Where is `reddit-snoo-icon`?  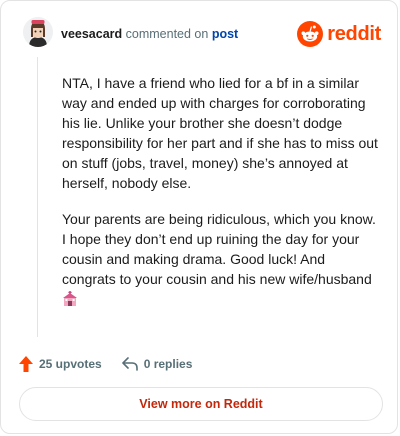
reddit-snoo-icon is located at coordinates (310, 34).